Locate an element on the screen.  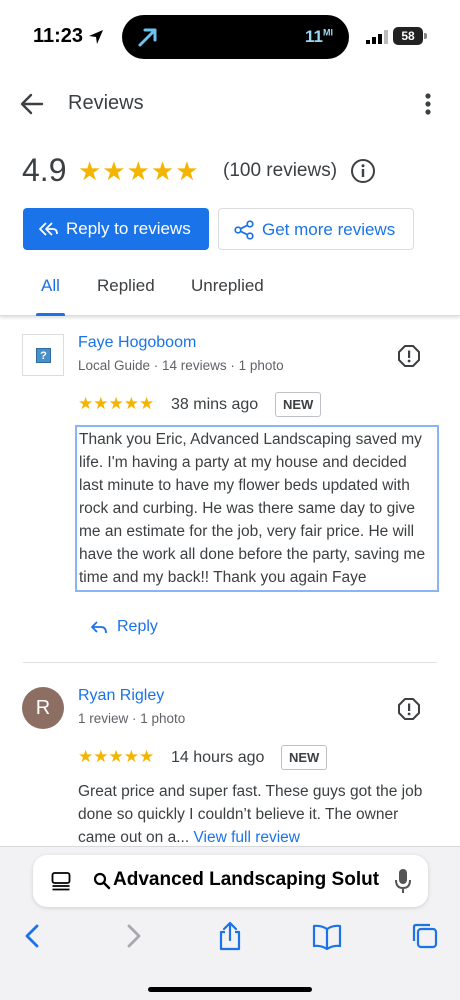
reply-label: Reply is located at coordinates (137, 626).